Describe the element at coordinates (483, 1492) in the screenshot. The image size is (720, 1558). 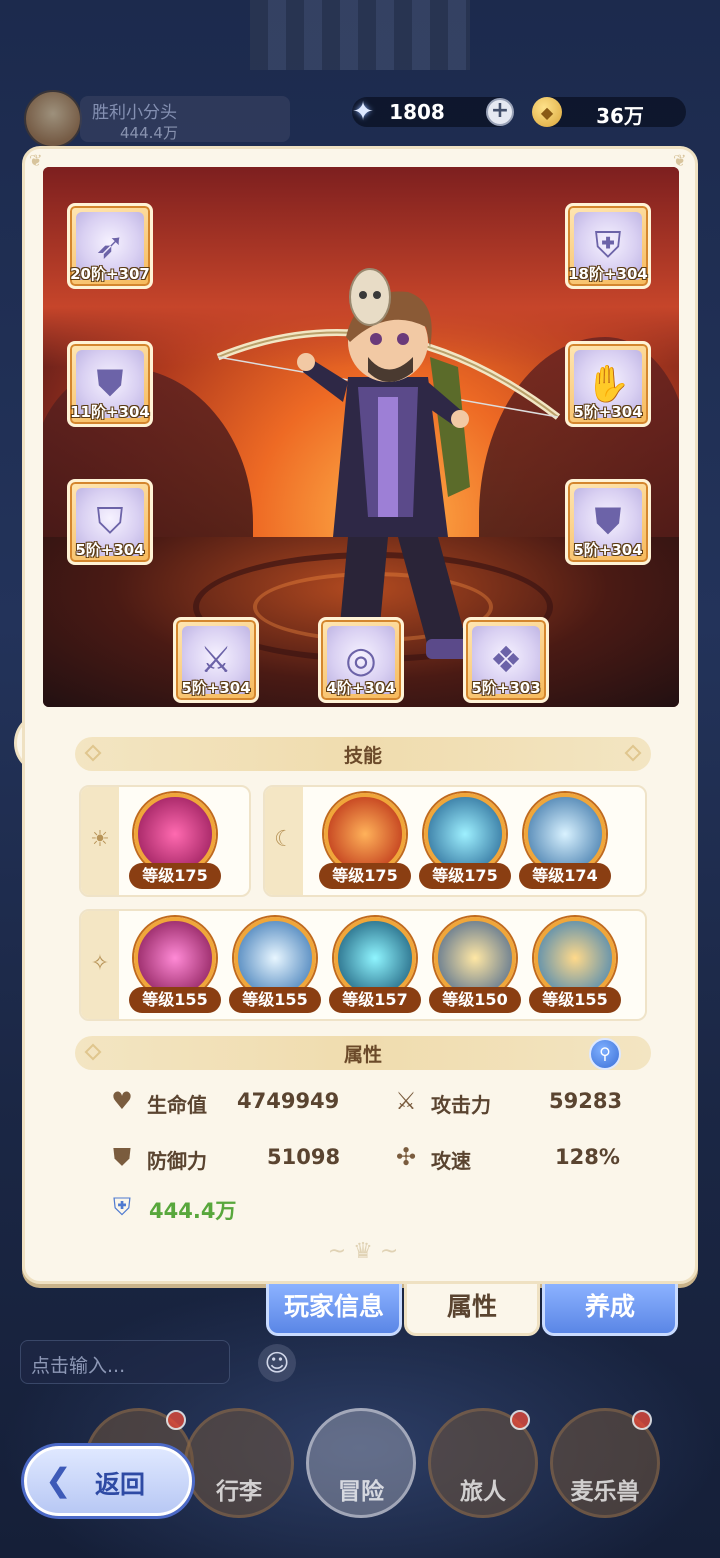
I see `nav-label: 旅人` at that location.